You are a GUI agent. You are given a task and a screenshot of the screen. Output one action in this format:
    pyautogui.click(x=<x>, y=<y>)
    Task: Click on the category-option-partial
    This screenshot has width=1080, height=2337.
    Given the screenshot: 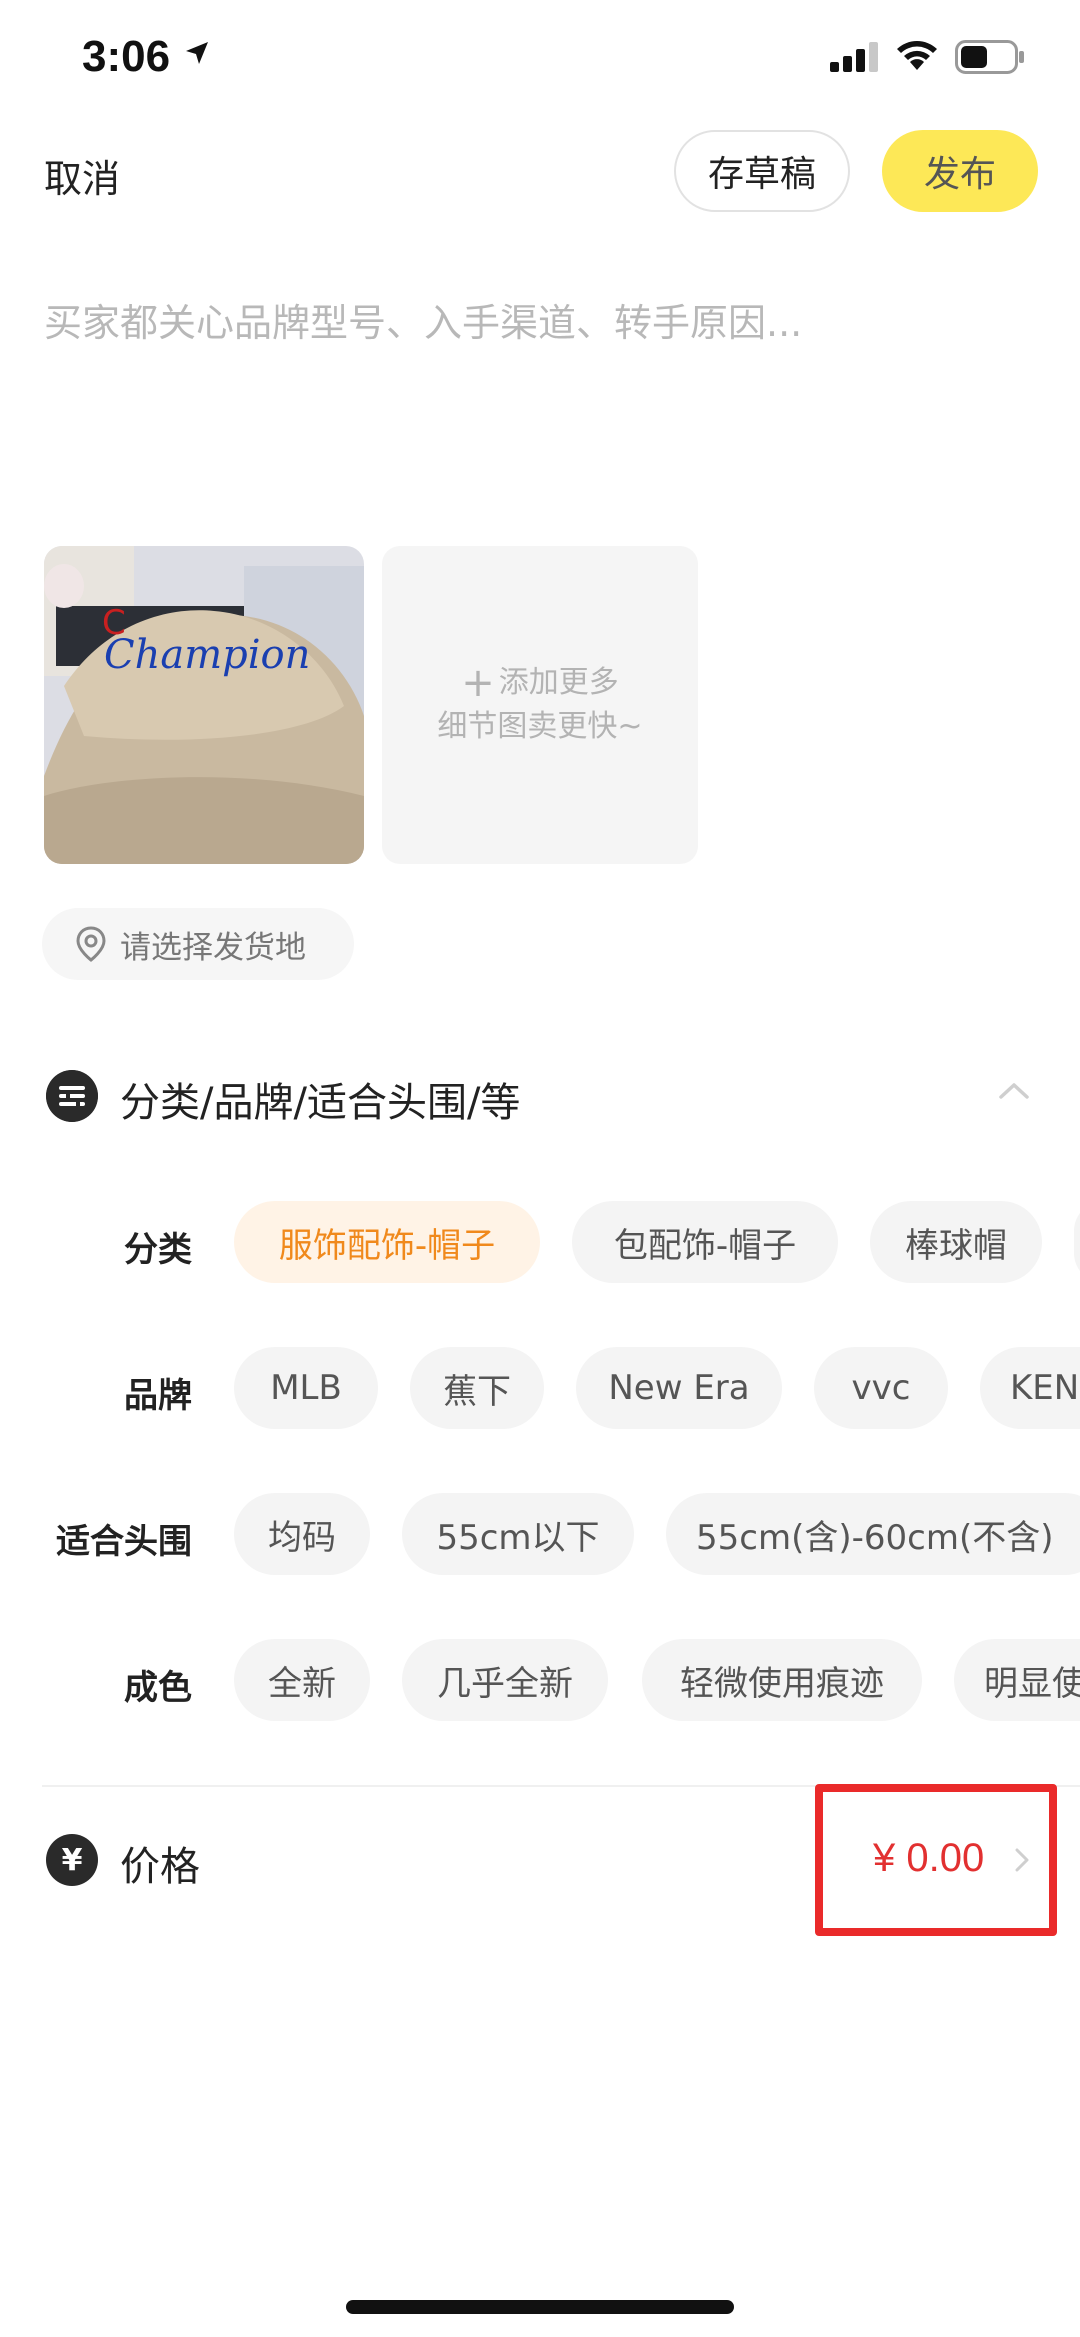 What is the action you would take?
    pyautogui.click(x=1077, y=1242)
    